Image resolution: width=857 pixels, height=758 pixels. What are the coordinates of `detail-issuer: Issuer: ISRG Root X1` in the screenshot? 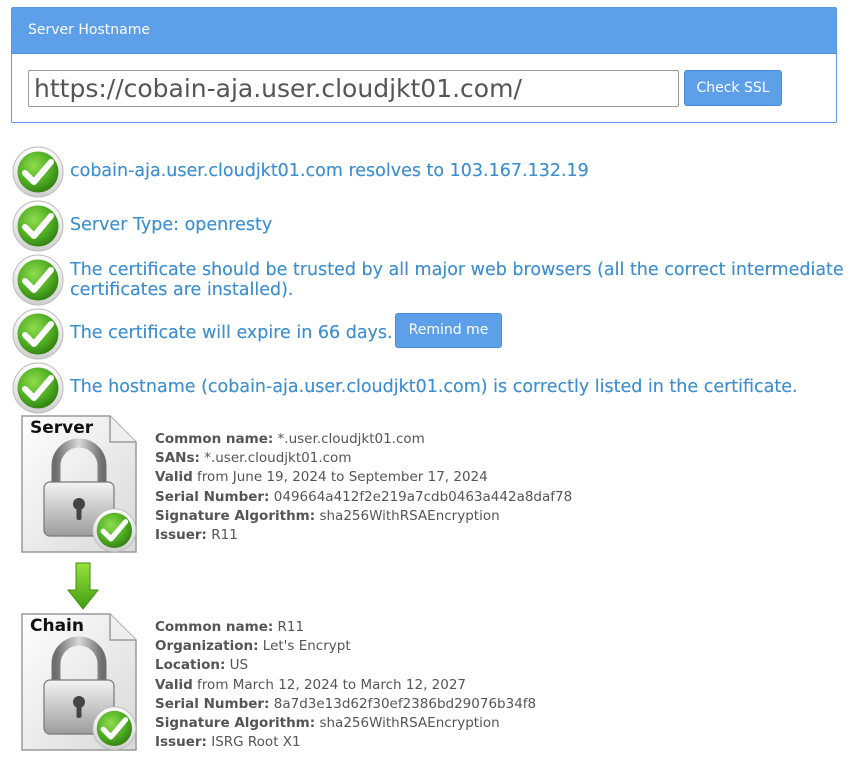 It's located at (228, 742).